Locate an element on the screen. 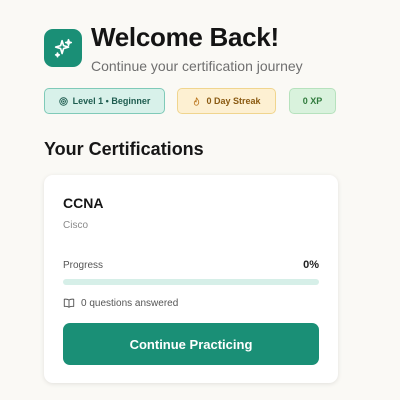 The width and height of the screenshot is (400, 400). certification-name: CCNA is located at coordinates (83, 203).